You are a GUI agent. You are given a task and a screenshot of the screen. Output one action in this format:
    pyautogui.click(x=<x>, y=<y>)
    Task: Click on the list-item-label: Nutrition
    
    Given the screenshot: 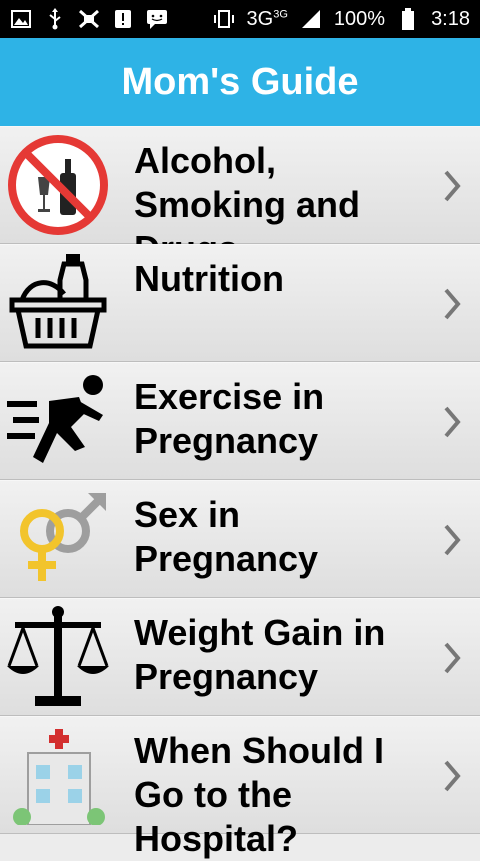 What is the action you would take?
    pyautogui.click(x=209, y=278)
    